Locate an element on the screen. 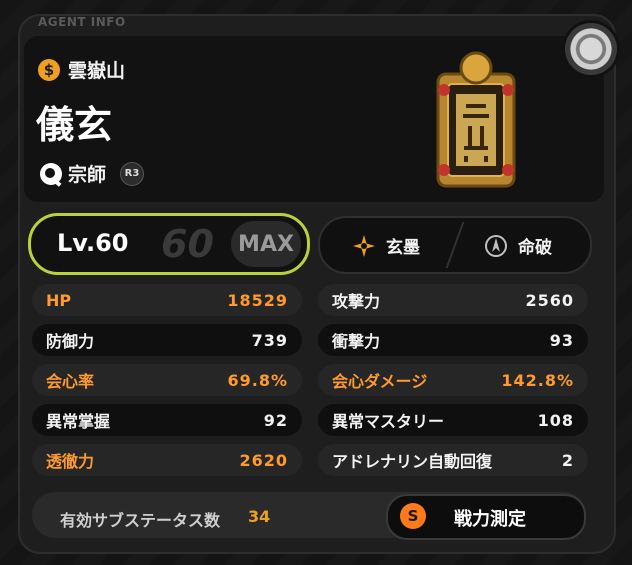 This screenshot has width=632, height=565. stat-label: HP is located at coordinates (59, 300).